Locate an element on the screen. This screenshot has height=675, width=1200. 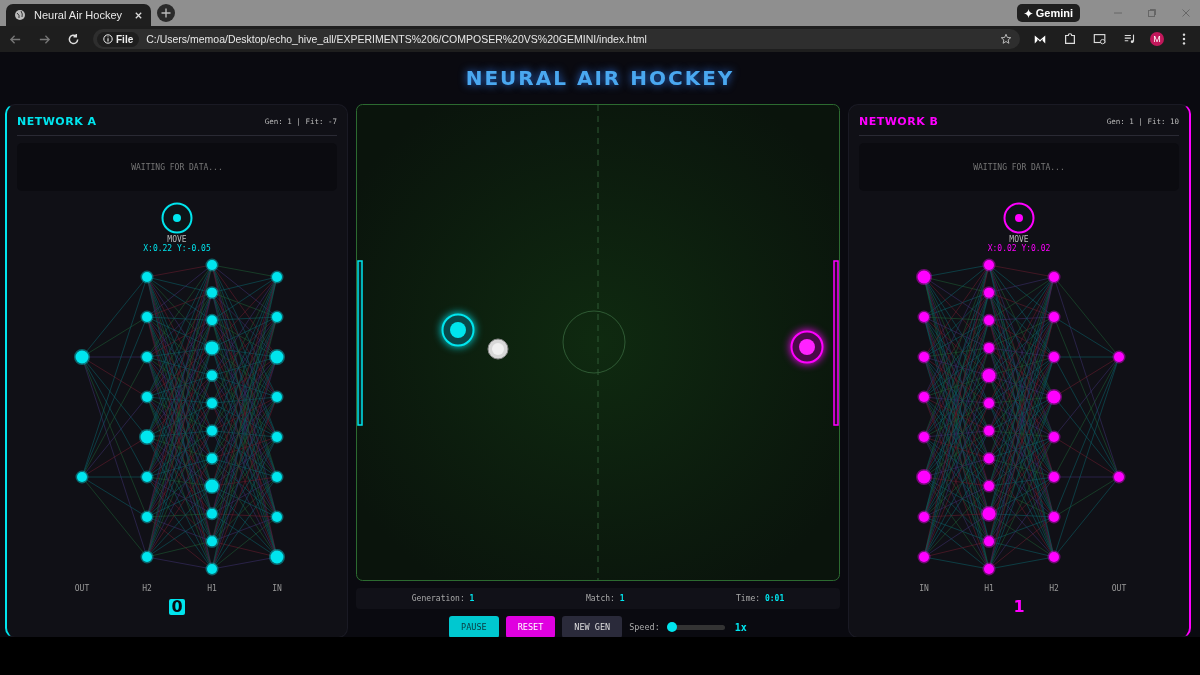
output-value: X:0.22 Y:-0.05 is located at coordinates (177, 248).